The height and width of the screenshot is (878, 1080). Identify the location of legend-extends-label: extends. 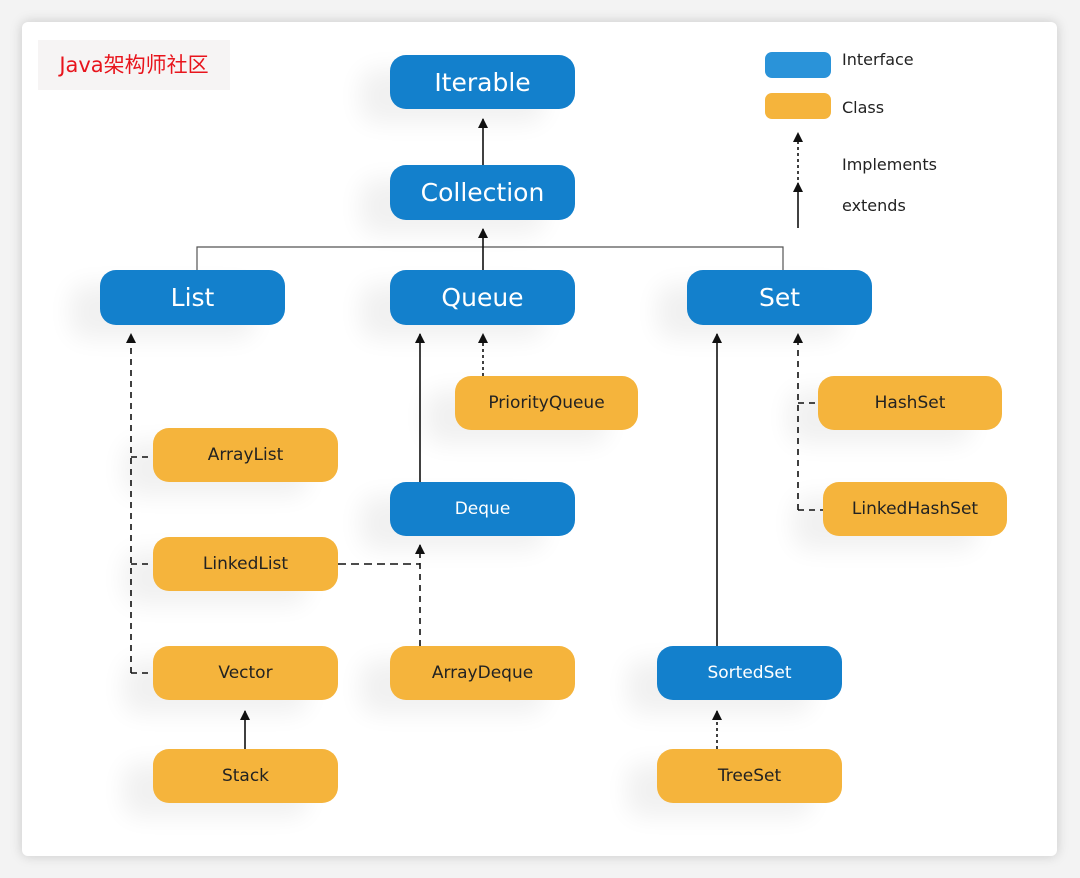
(874, 205).